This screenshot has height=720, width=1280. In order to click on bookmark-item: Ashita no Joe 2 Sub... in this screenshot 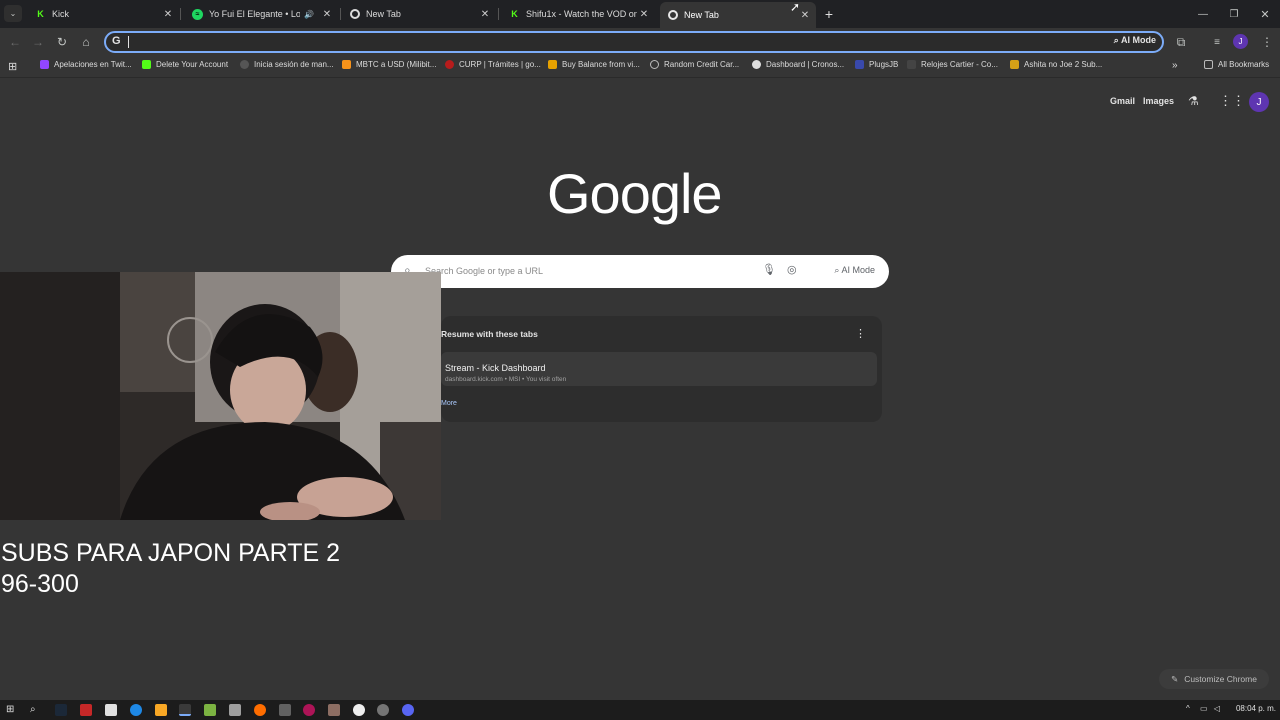, I will do `click(1056, 64)`.